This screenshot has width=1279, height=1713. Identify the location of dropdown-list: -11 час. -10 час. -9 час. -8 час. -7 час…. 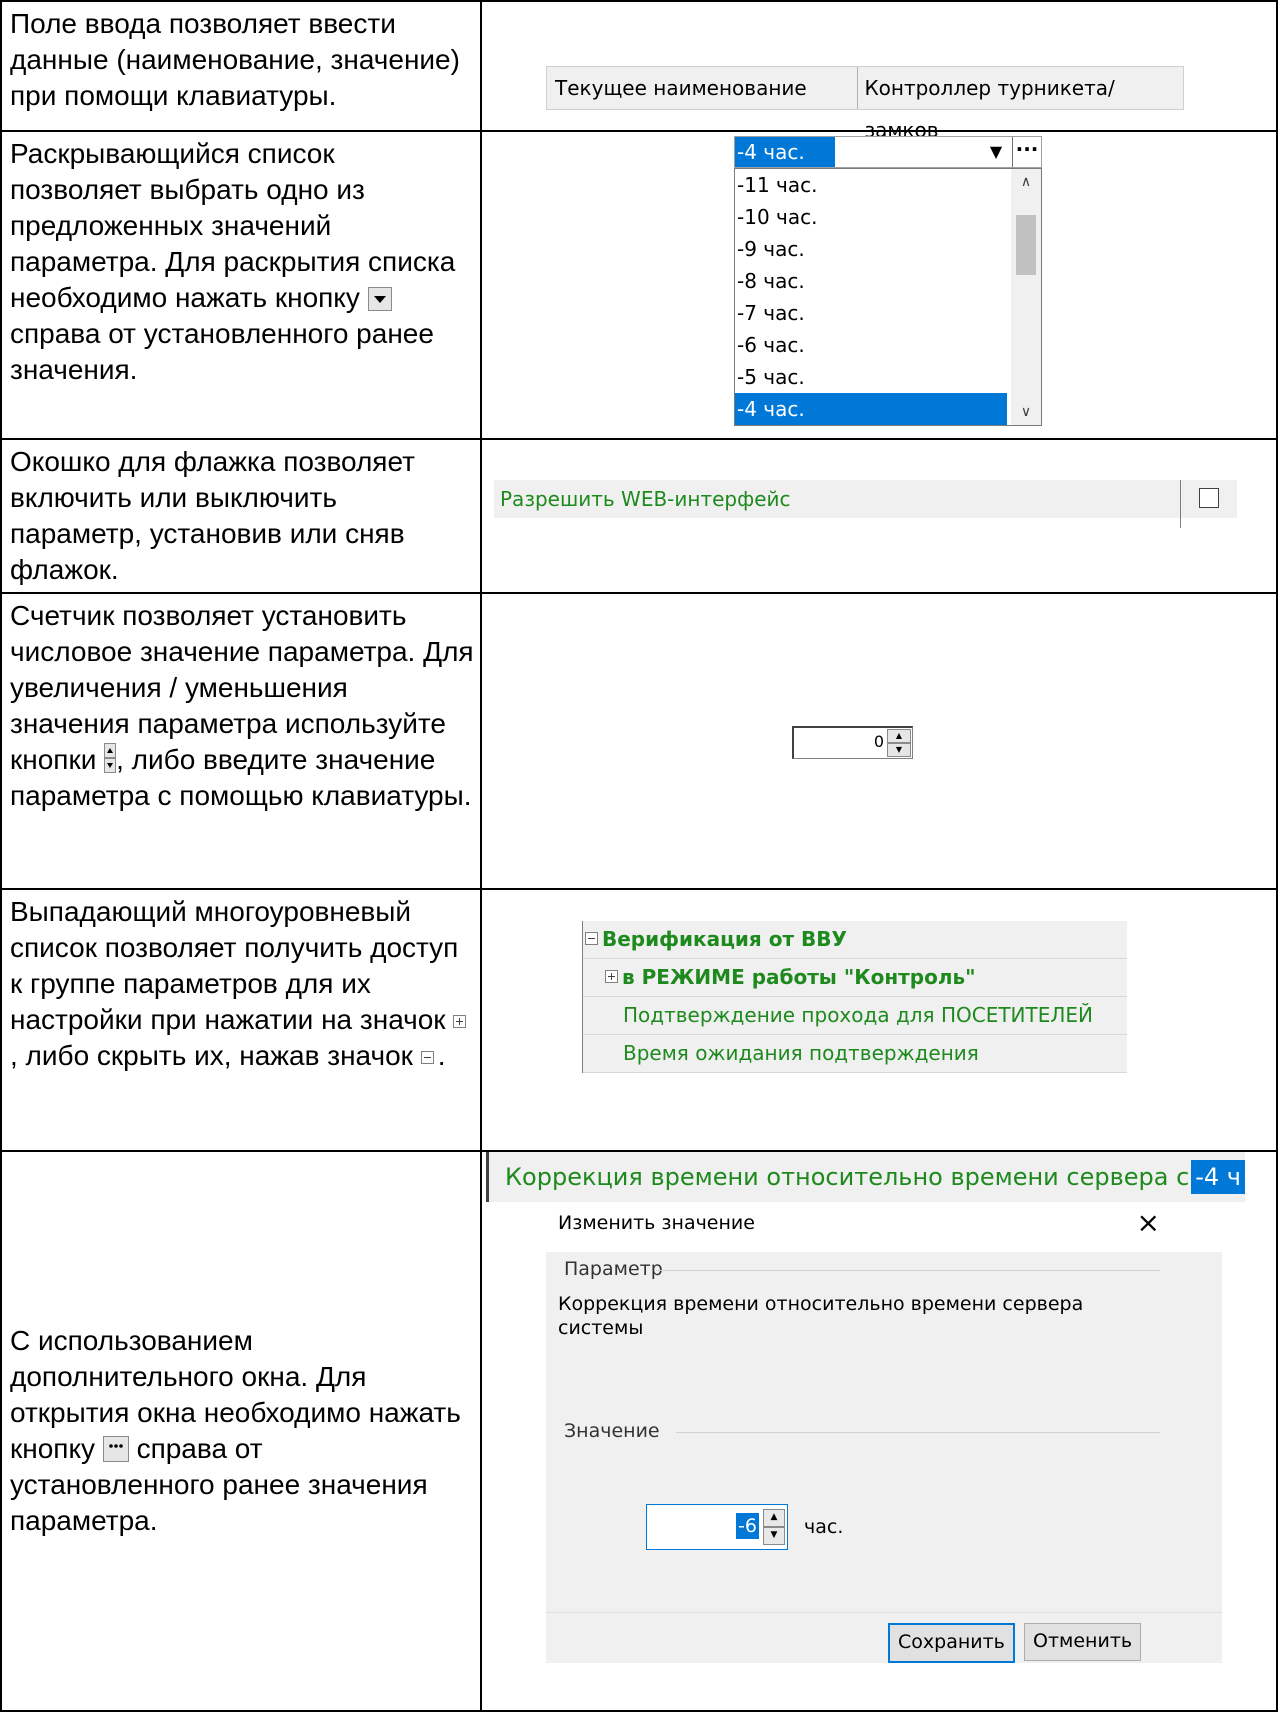
(888, 297).